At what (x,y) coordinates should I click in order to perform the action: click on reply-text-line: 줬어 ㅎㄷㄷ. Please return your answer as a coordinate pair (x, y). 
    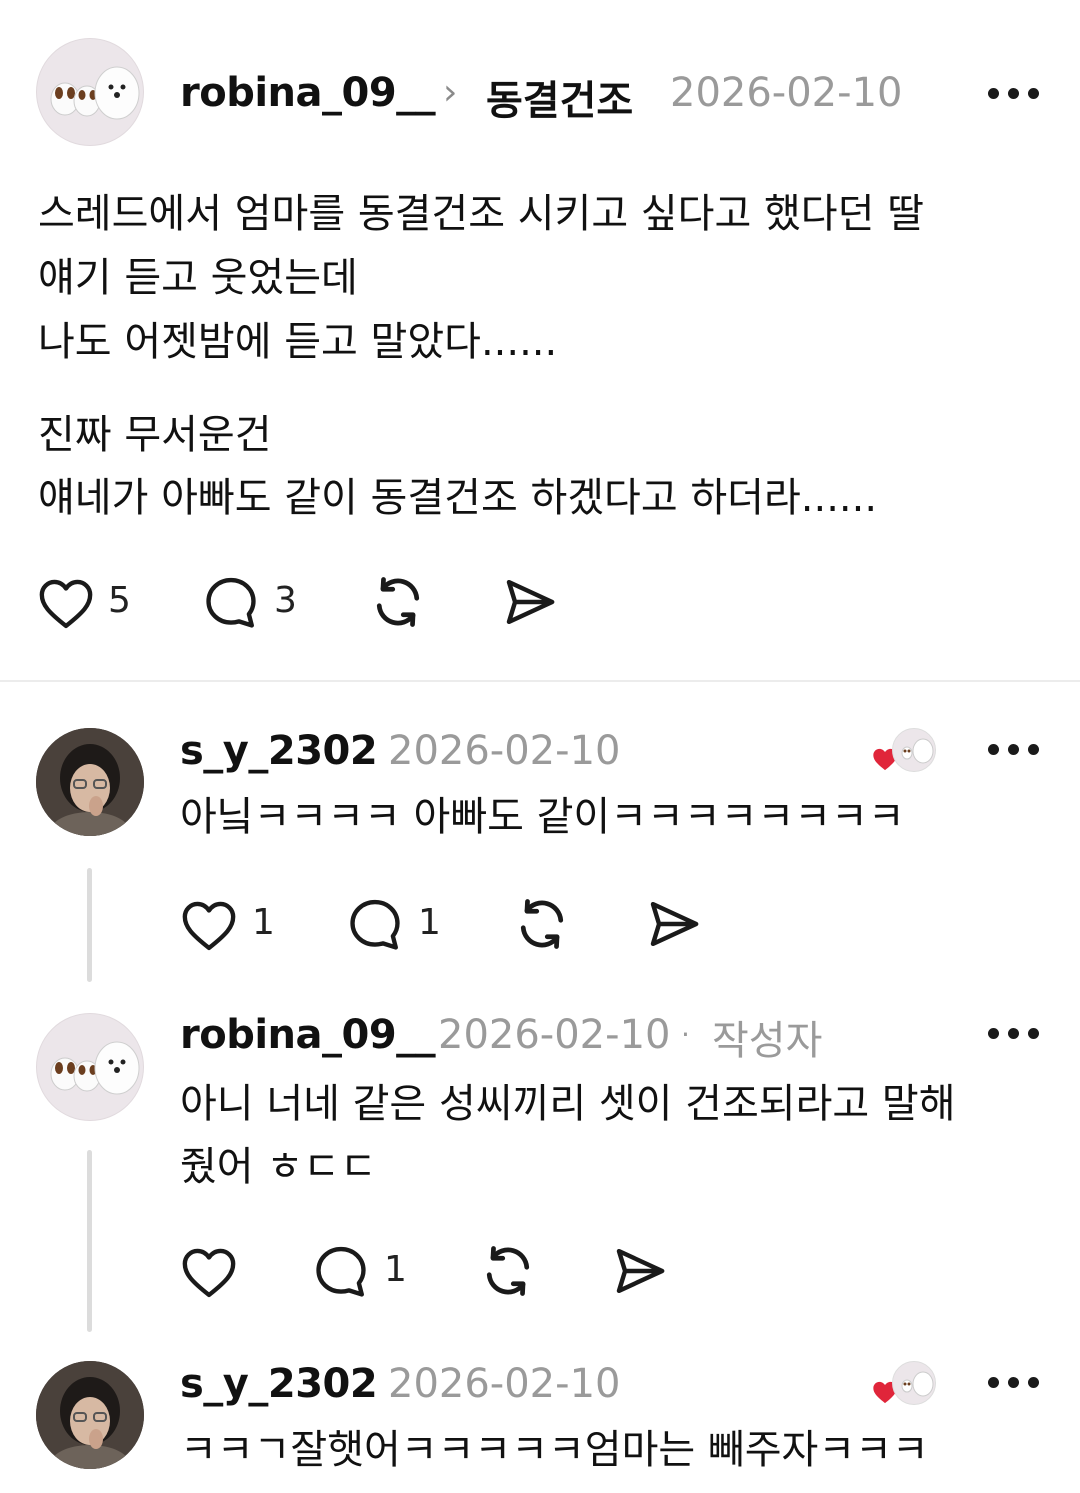
    Looking at the image, I should click on (278, 1167).